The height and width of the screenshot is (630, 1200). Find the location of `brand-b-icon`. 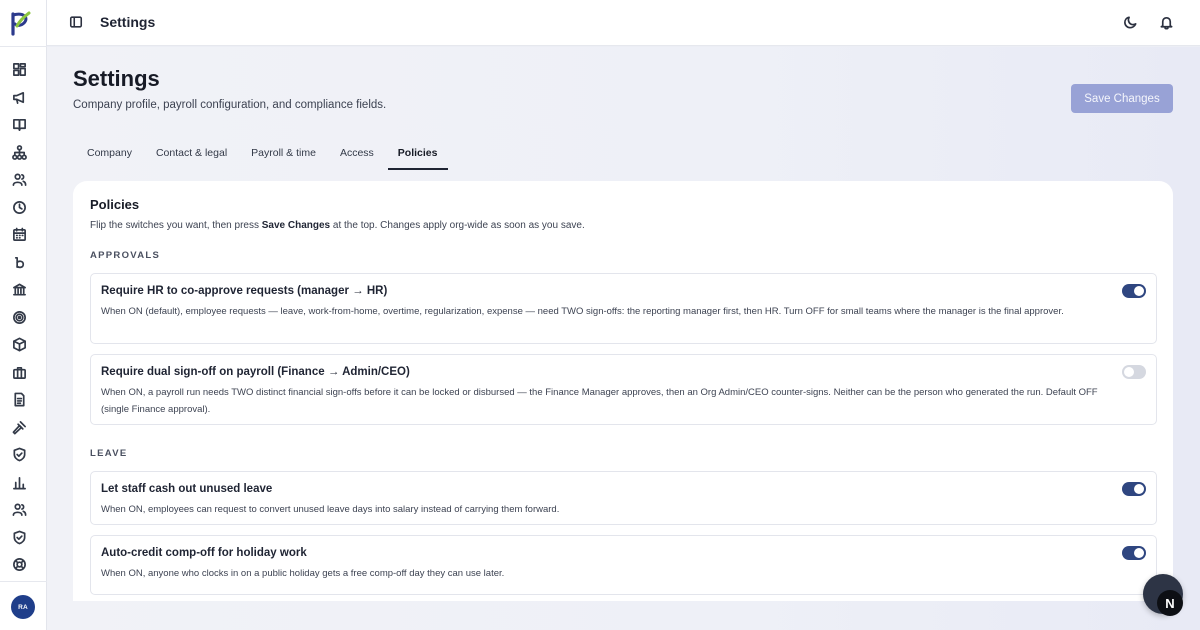

brand-b-icon is located at coordinates (19, 262).